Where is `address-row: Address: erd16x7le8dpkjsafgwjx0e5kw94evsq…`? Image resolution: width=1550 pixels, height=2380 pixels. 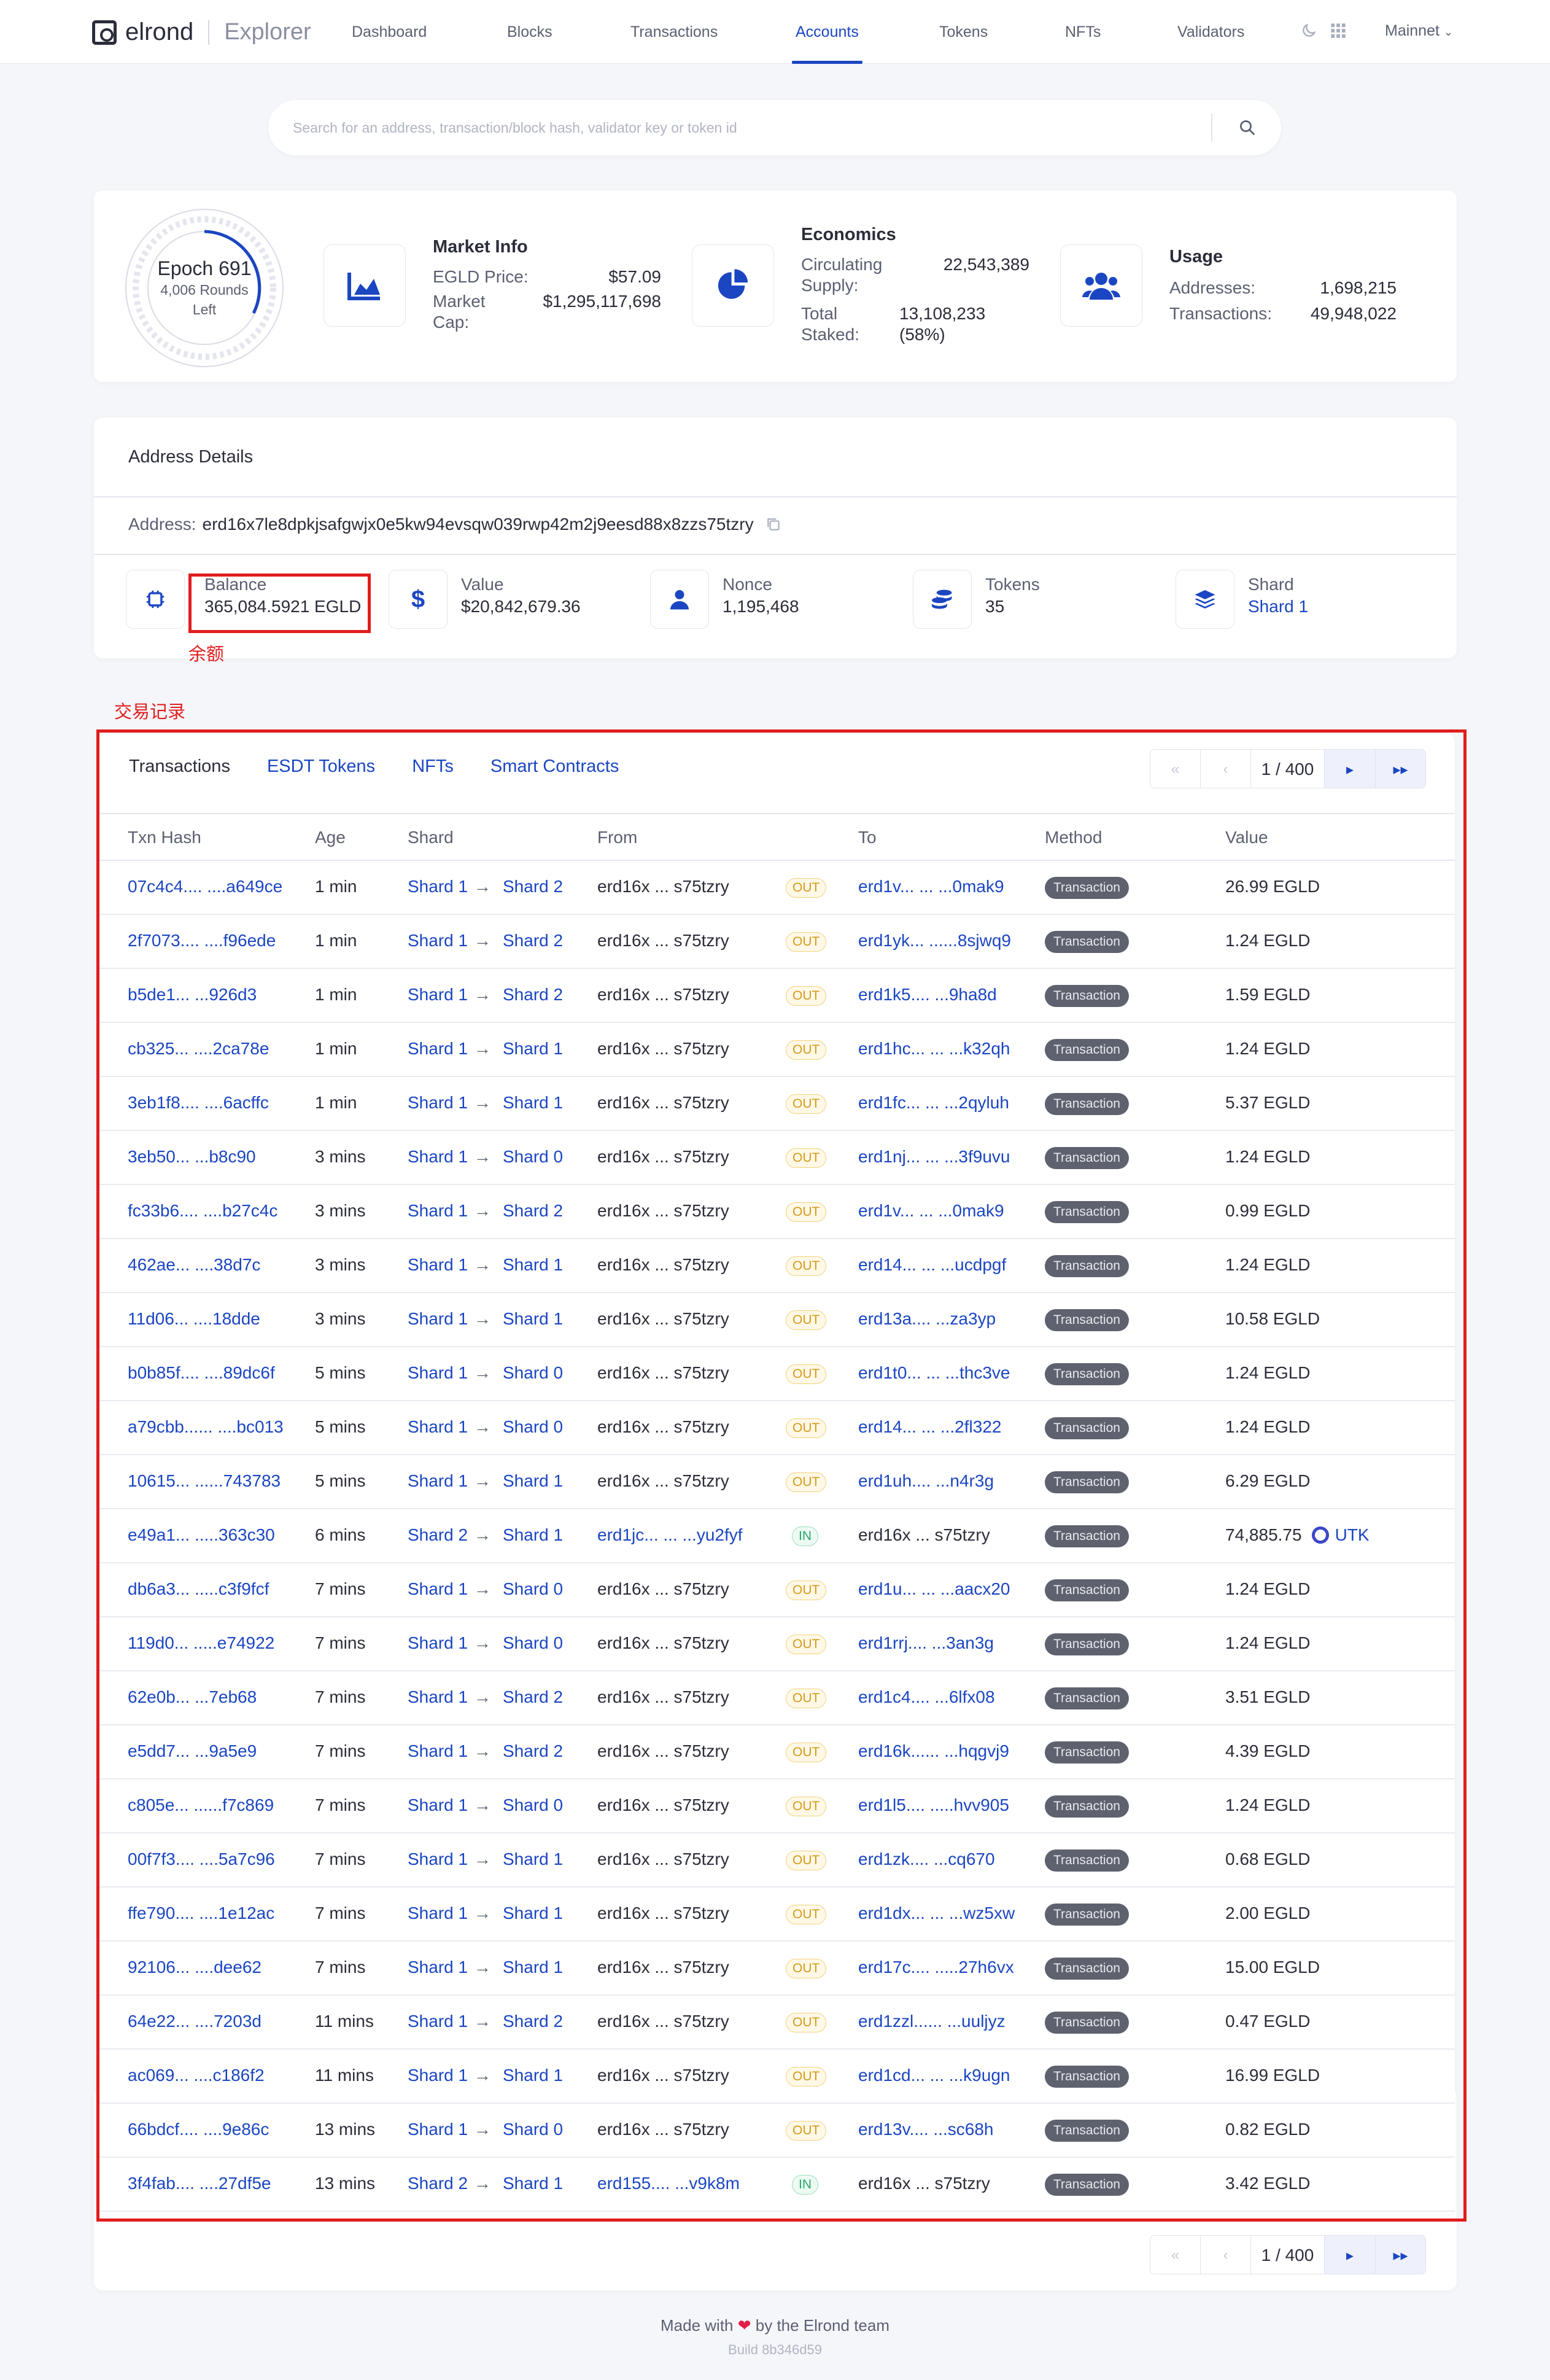 address-row: Address: erd16x7le8dpkjsafgwjx0e5kw94evsq… is located at coordinates (455, 524).